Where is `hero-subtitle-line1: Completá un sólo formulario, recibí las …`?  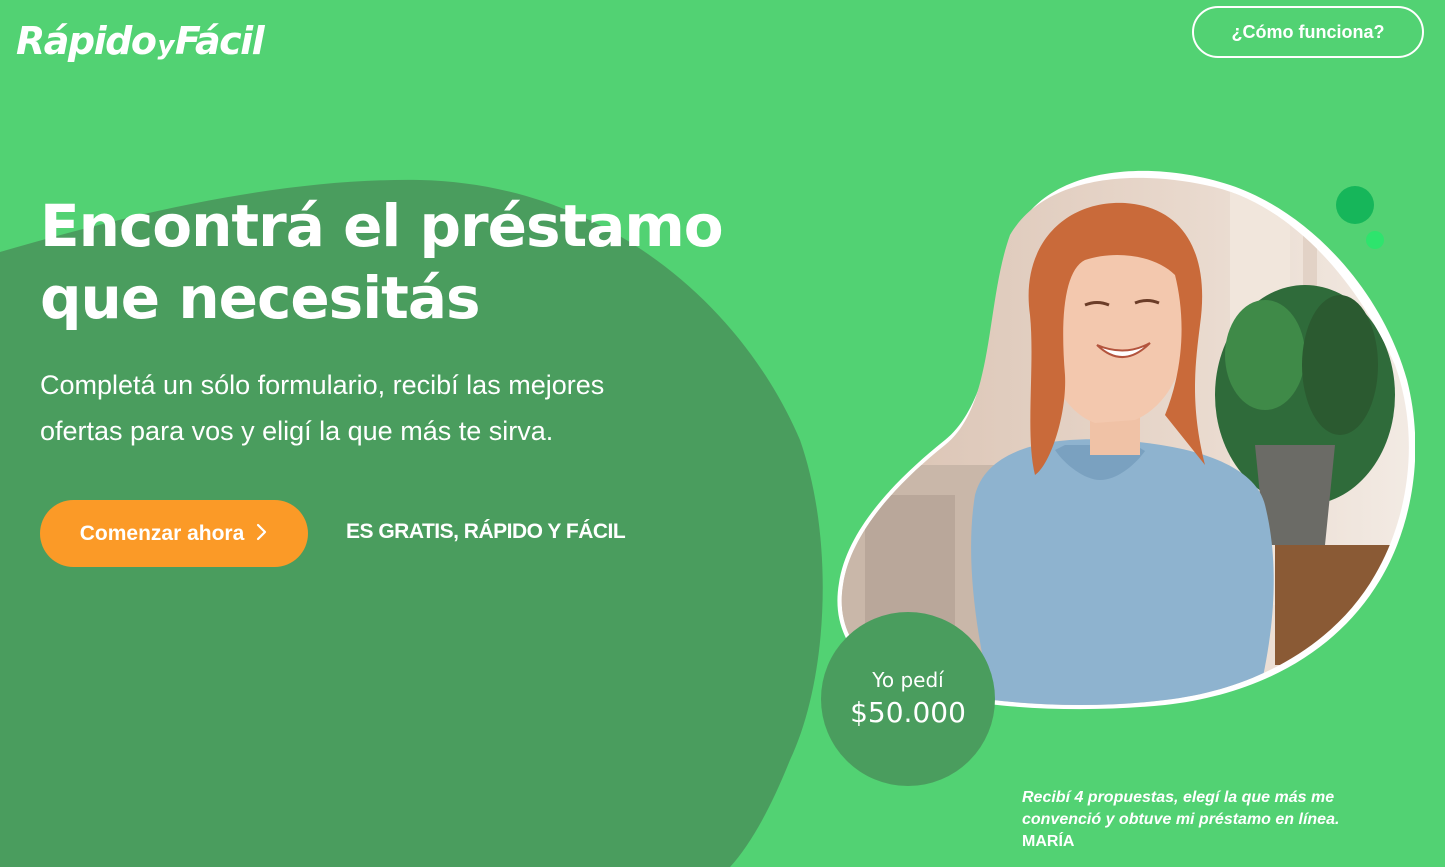
hero-subtitle-line1: Completá un sólo formulario, recibí las … is located at coordinates (322, 385).